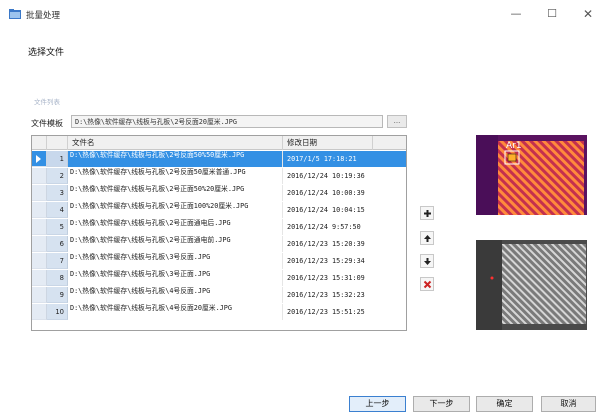  I want to click on arrow-up-icon, so click(427, 238).